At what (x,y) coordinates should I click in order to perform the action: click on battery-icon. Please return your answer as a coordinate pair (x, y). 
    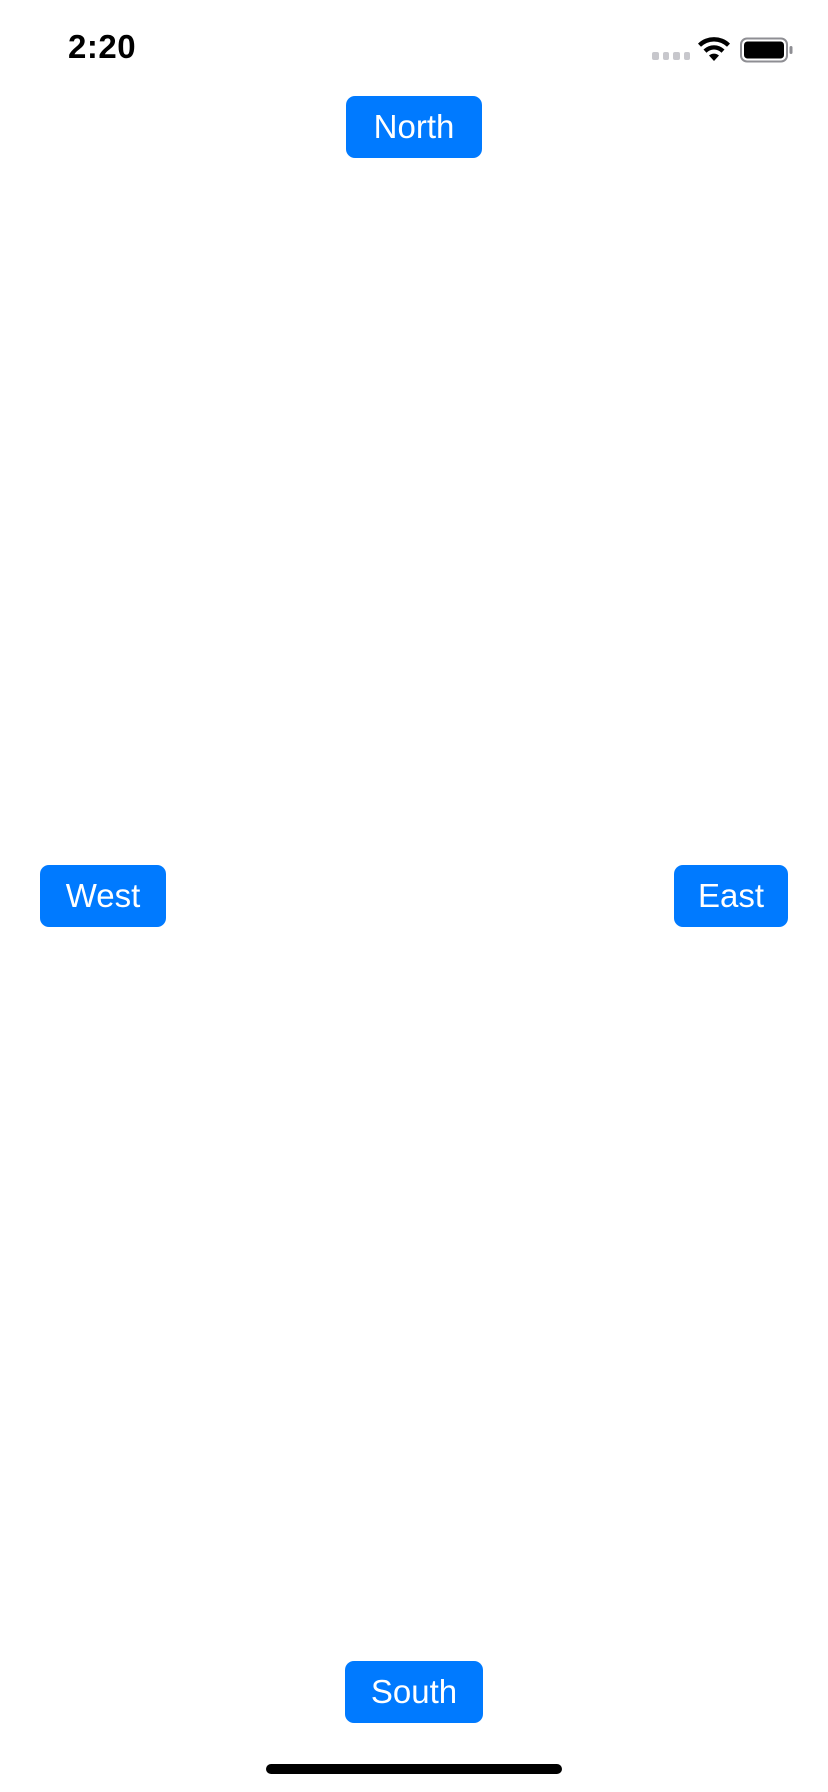
    Looking at the image, I should click on (766, 50).